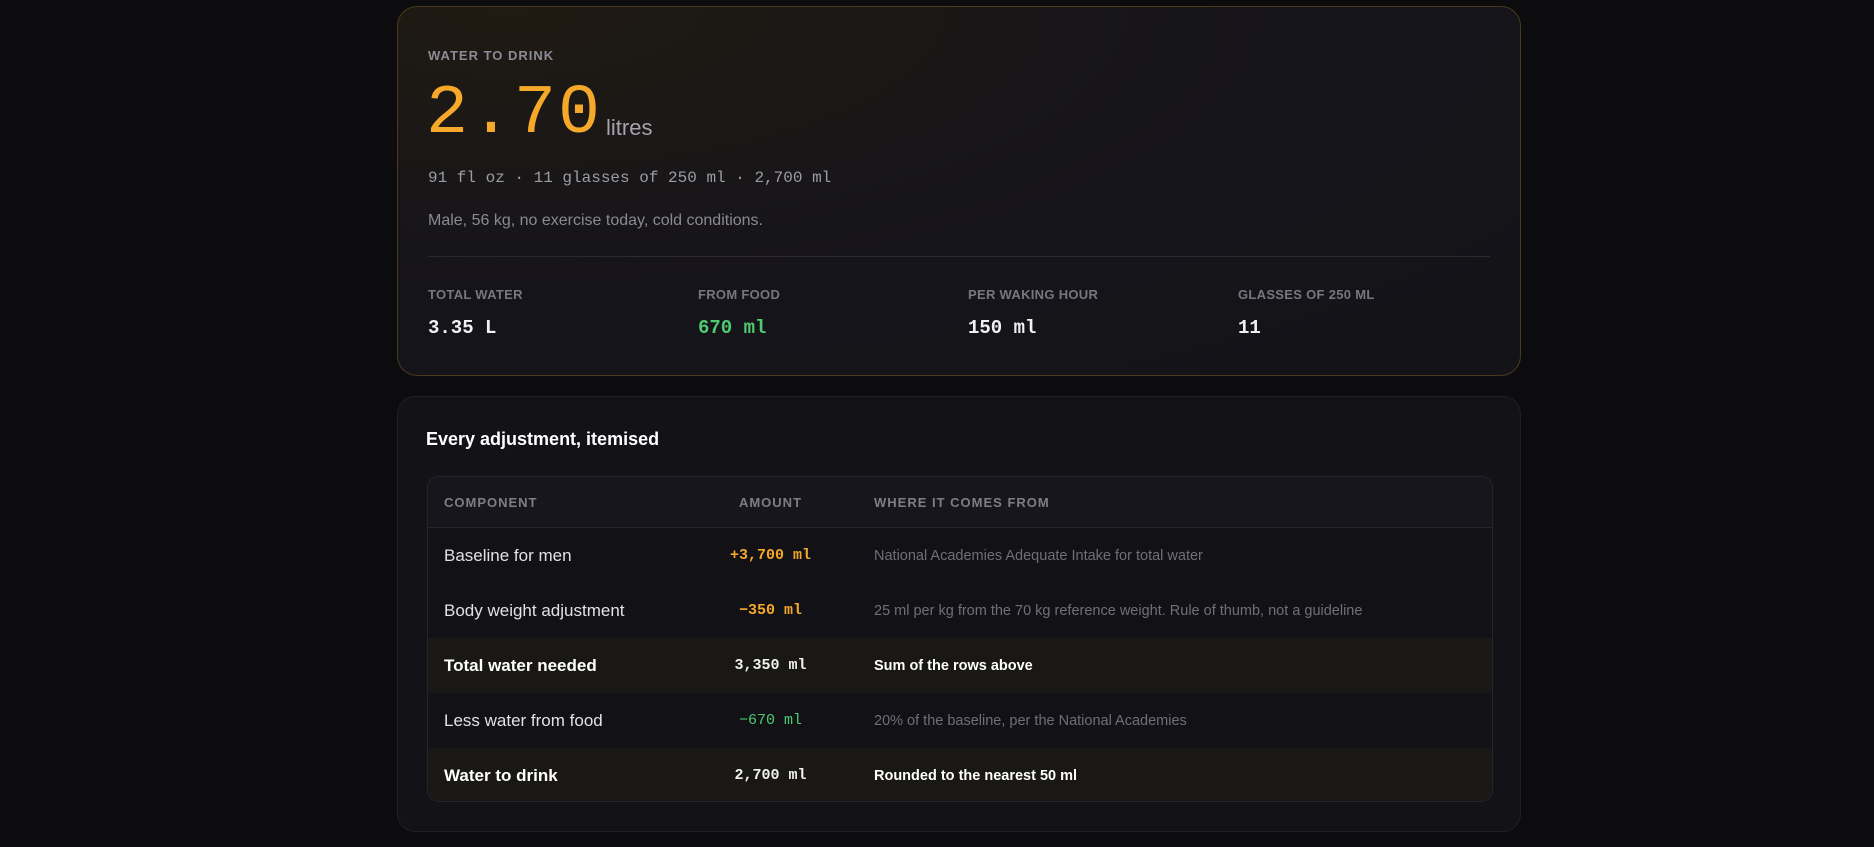 Image resolution: width=1874 pixels, height=847 pixels. I want to click on stat-value: 3.35 L, so click(462, 328).